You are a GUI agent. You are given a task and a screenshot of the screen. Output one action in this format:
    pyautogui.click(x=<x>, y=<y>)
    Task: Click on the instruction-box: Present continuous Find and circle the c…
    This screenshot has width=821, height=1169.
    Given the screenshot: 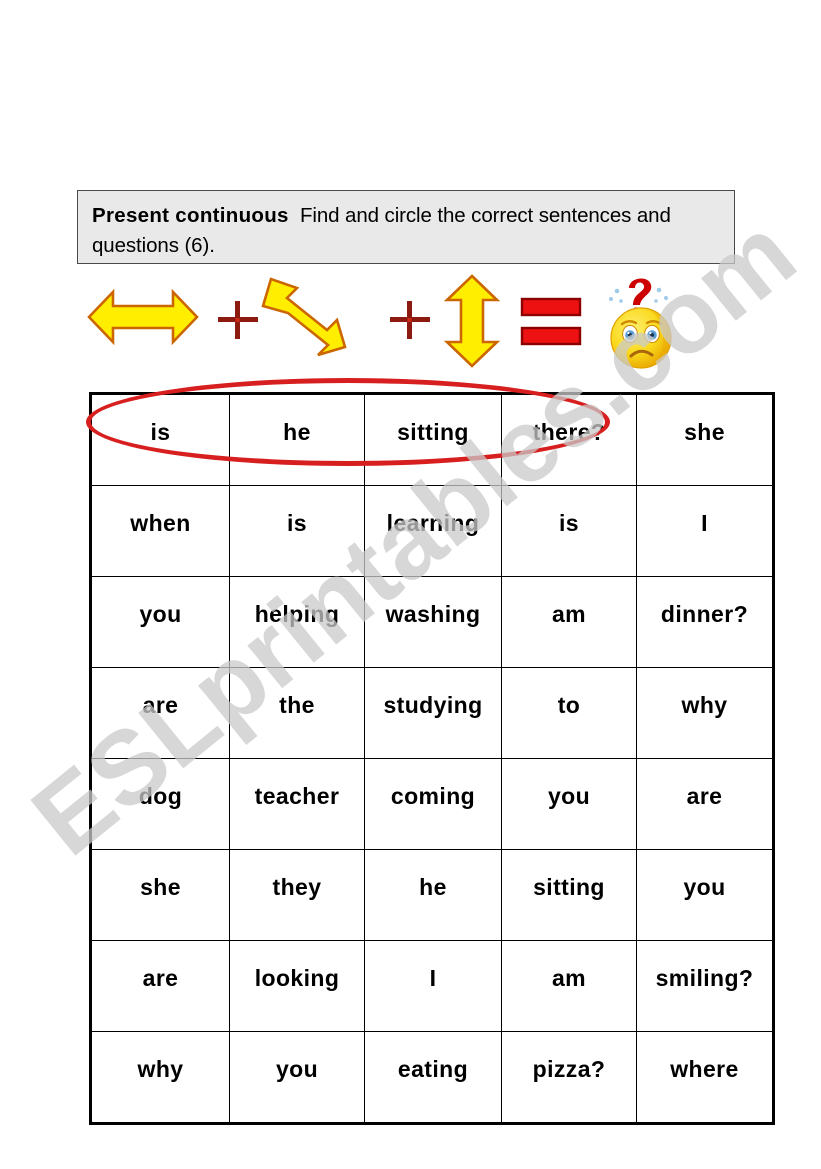 What is the action you would take?
    pyautogui.click(x=406, y=227)
    